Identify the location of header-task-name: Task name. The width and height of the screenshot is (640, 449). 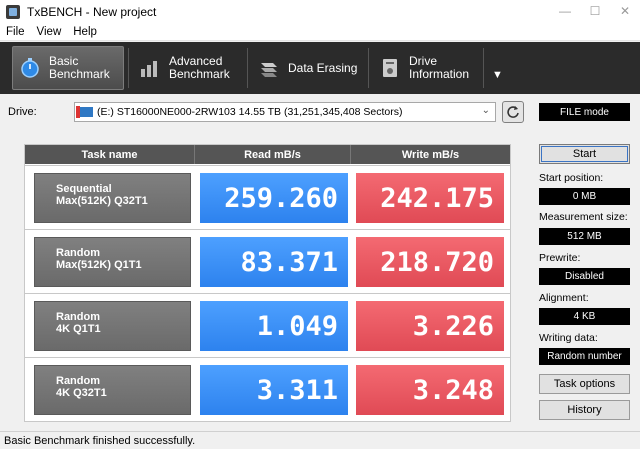
(110, 154).